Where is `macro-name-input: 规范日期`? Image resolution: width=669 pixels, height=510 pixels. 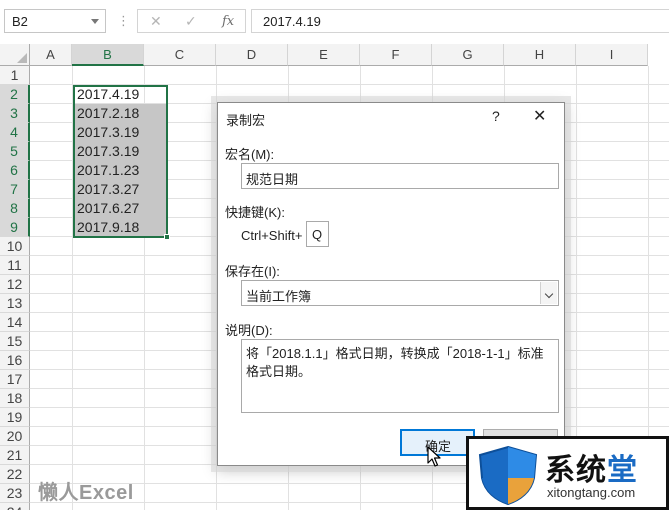 macro-name-input: 规范日期 is located at coordinates (400, 176).